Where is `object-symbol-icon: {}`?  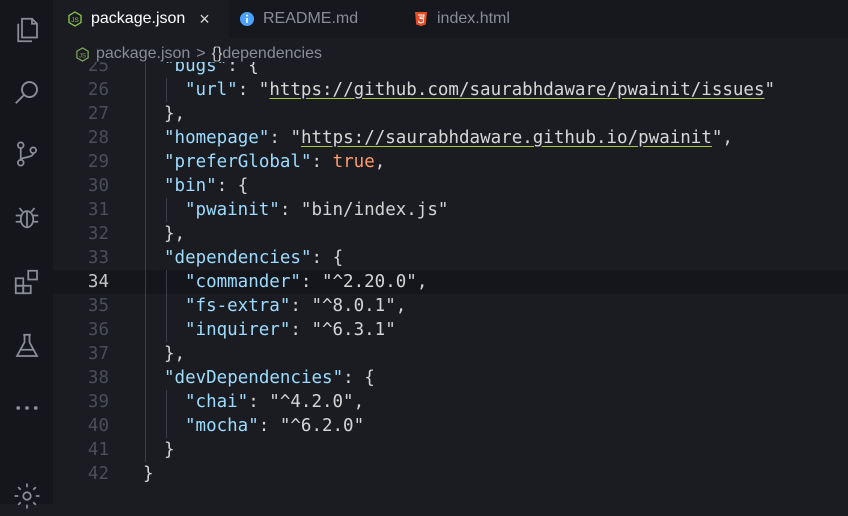
object-symbol-icon: {} is located at coordinates (217, 53).